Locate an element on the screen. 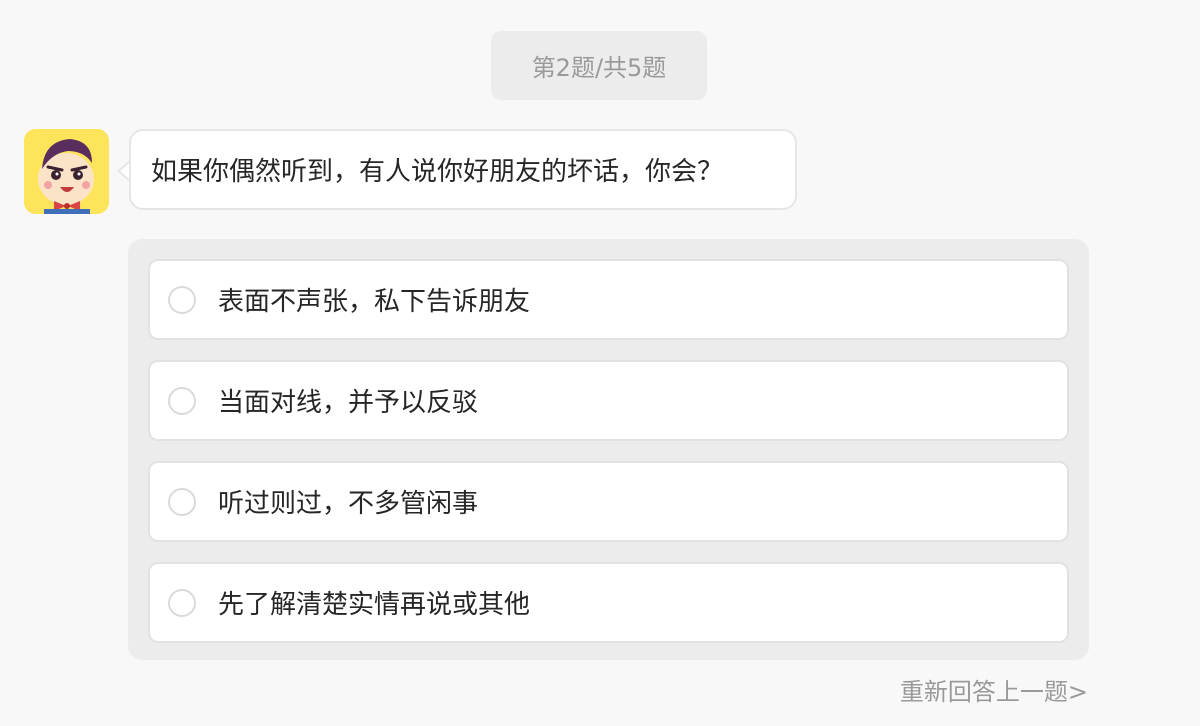 The height and width of the screenshot is (726, 1200). option-label: 表面不声张，私下告诉朋友 is located at coordinates (374, 302).